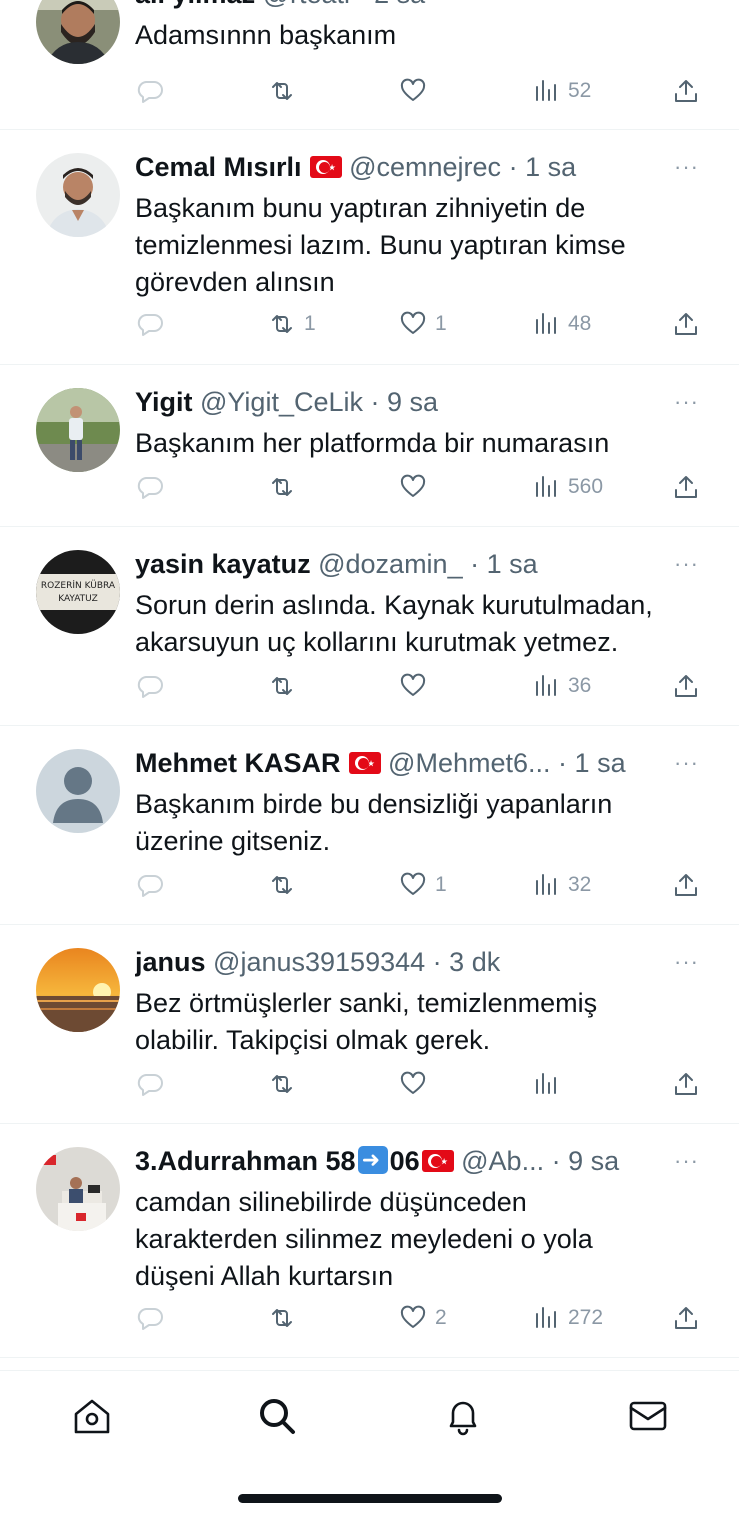  I want to click on display-name: yasin kayatuz, so click(223, 564).